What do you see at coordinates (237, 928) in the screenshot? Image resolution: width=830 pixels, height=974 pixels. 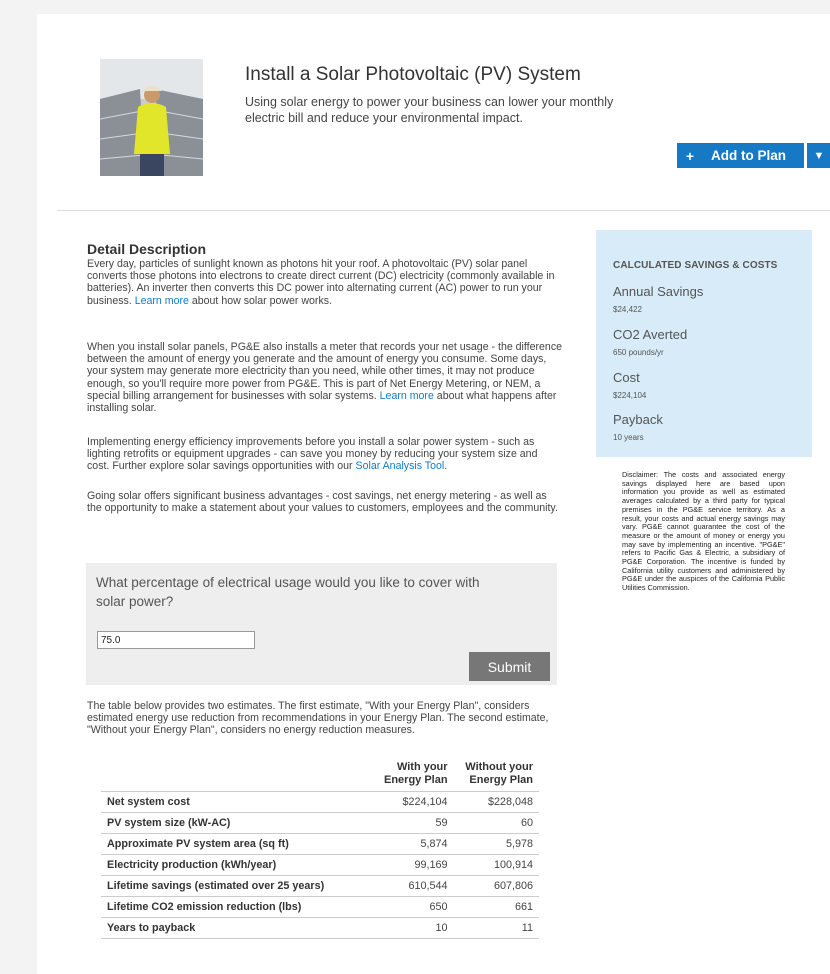 I see `row-label: Years to payback` at bounding box center [237, 928].